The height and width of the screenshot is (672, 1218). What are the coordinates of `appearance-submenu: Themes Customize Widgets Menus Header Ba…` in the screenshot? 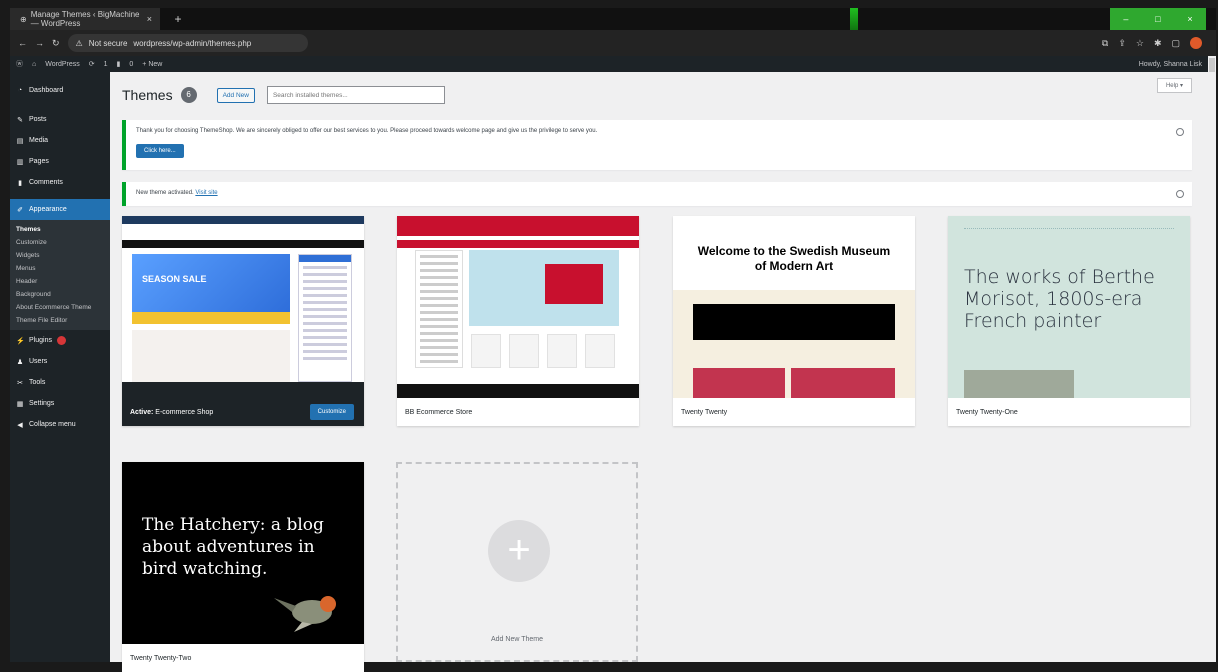 It's located at (60, 275).